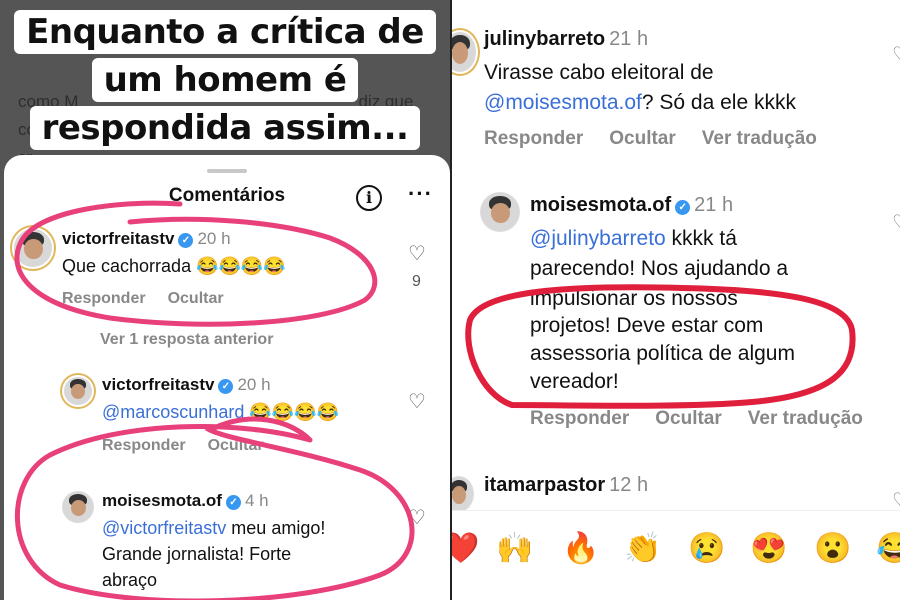 The width and height of the screenshot is (900, 600). I want to click on headline-line: um homem é, so click(225, 80).